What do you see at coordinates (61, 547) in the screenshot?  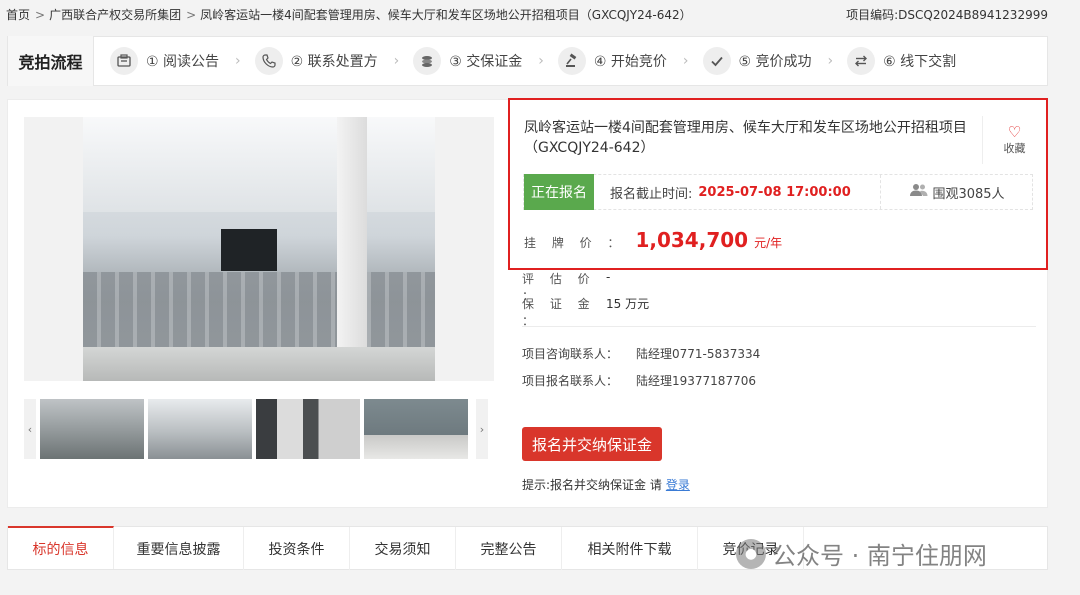 I see `tab-subject-info: 标的信息` at bounding box center [61, 547].